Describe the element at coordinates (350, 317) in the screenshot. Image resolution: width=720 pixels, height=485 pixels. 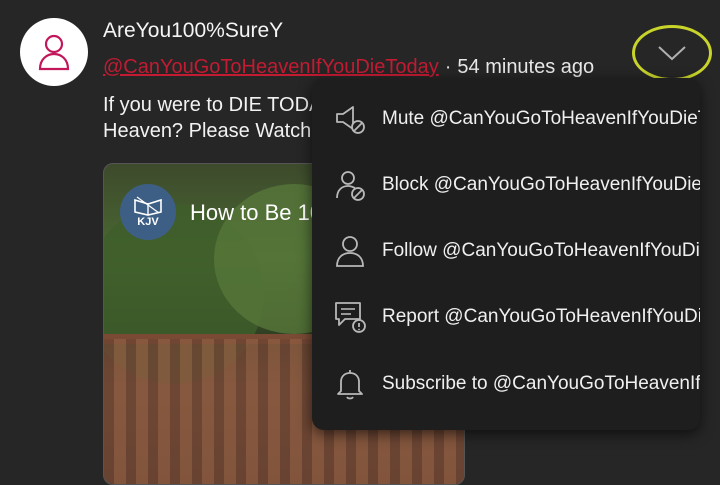
I see `report-icon` at that location.